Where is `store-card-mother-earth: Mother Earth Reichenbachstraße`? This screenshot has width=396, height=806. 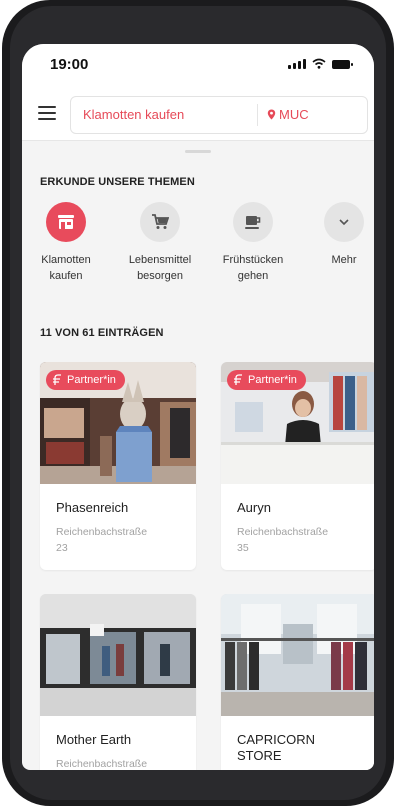 store-card-mother-earth: Mother Earth Reichenbachstraße is located at coordinates (118, 682).